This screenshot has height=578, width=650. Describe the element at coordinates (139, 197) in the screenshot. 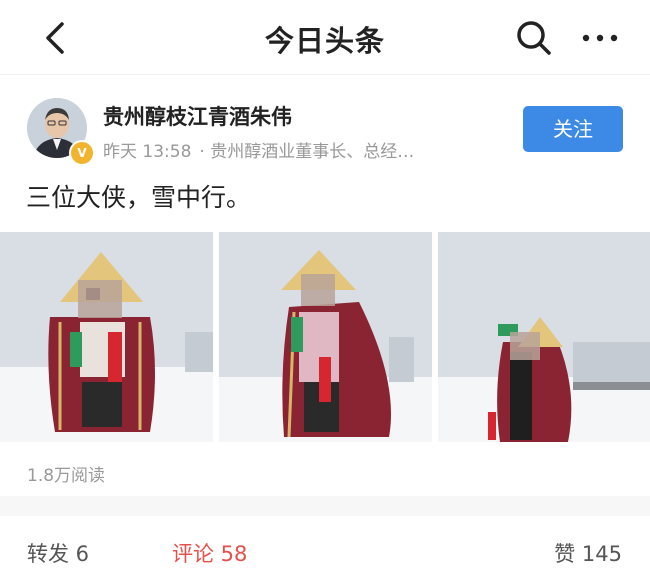

I see `post-text: 三位大侠，雪中行。` at that location.